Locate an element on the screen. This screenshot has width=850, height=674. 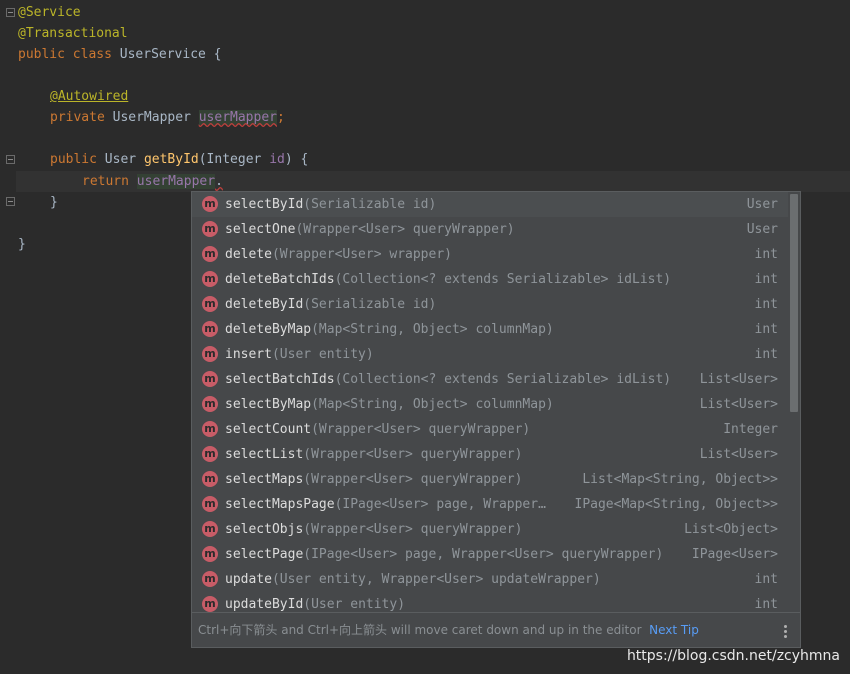
completion-item: m delete(Wrapper<User> wrapper) int is located at coordinates (490, 254).